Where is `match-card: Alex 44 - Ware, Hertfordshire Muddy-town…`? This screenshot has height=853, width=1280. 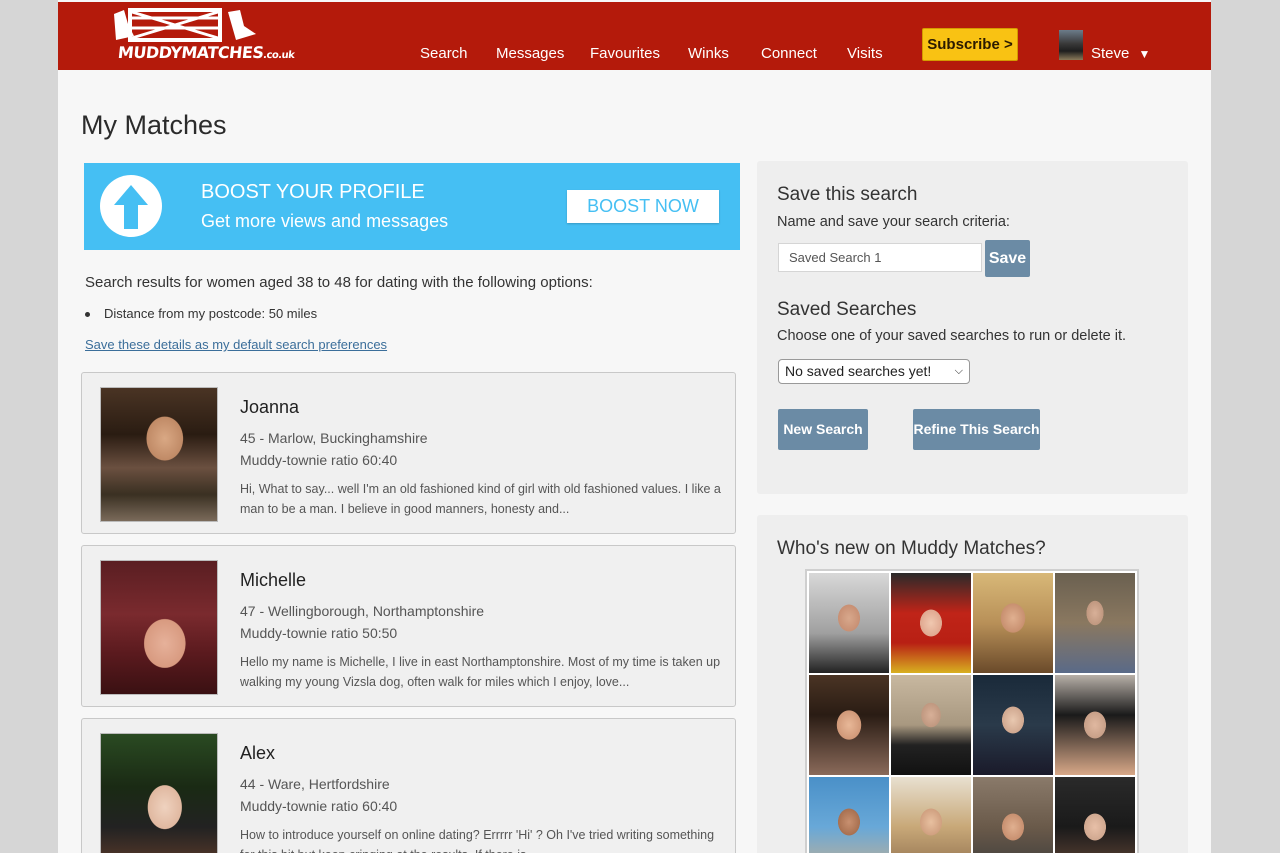 match-card: Alex 44 - Ware, Hertfordshire Muddy-town… is located at coordinates (408, 785).